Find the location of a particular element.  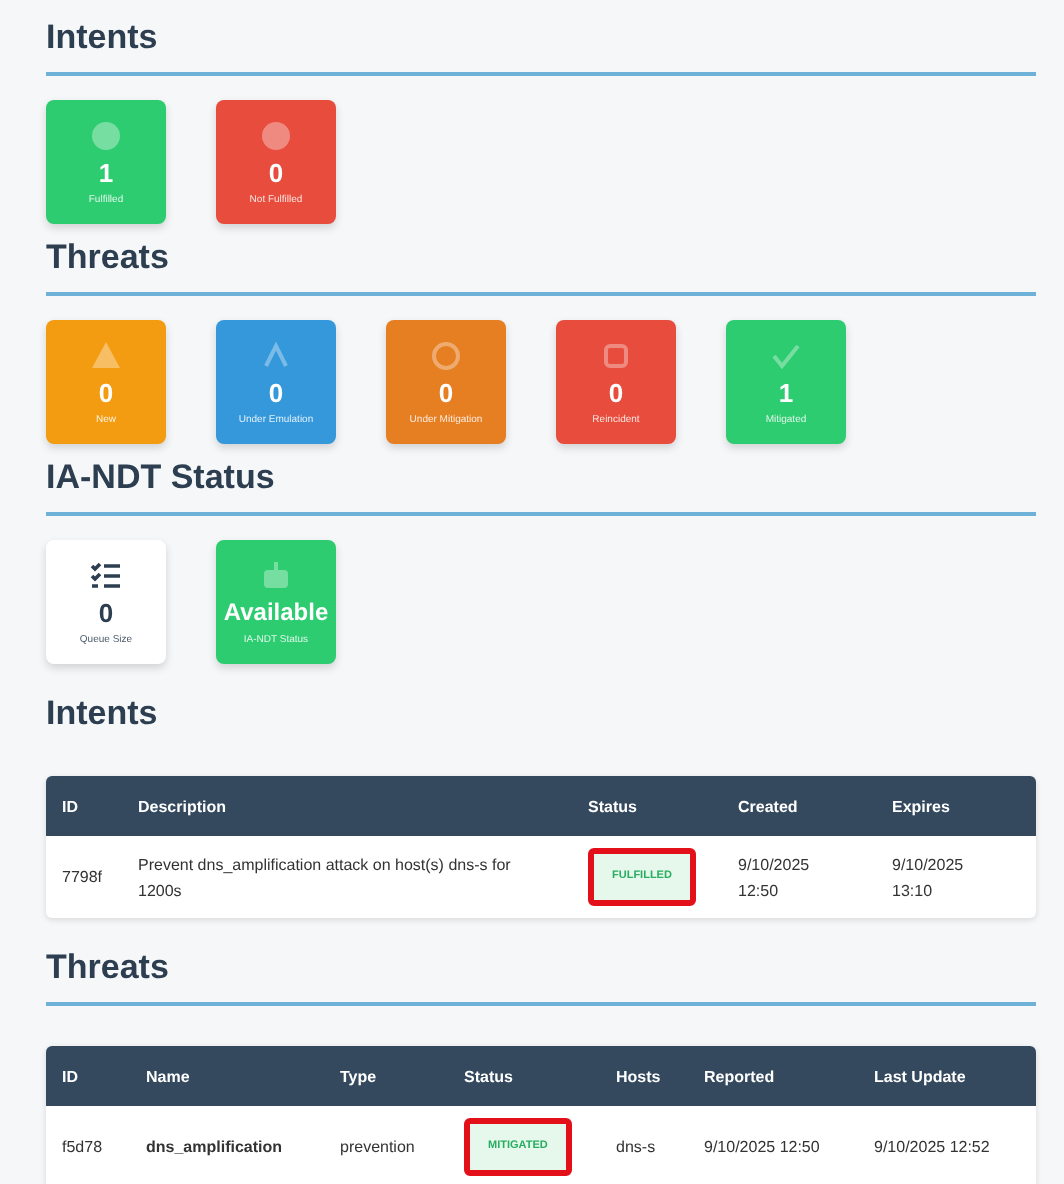

table-cell-text: dns_amplification is located at coordinates (214, 1148).